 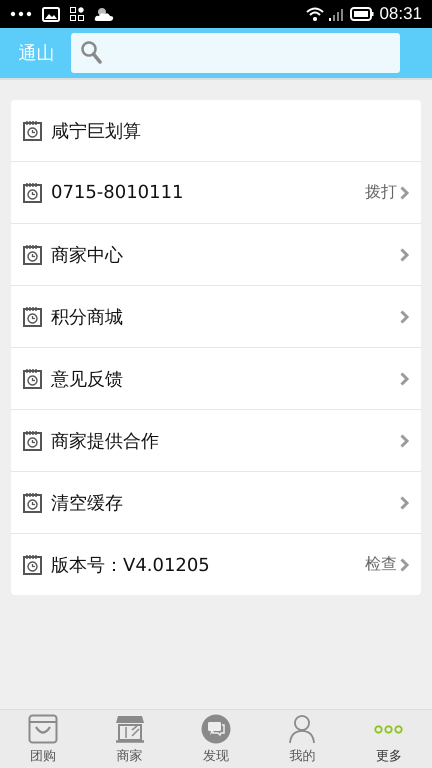 What do you see at coordinates (216, 255) in the screenshot?
I see `menu-item: 商家中心` at bounding box center [216, 255].